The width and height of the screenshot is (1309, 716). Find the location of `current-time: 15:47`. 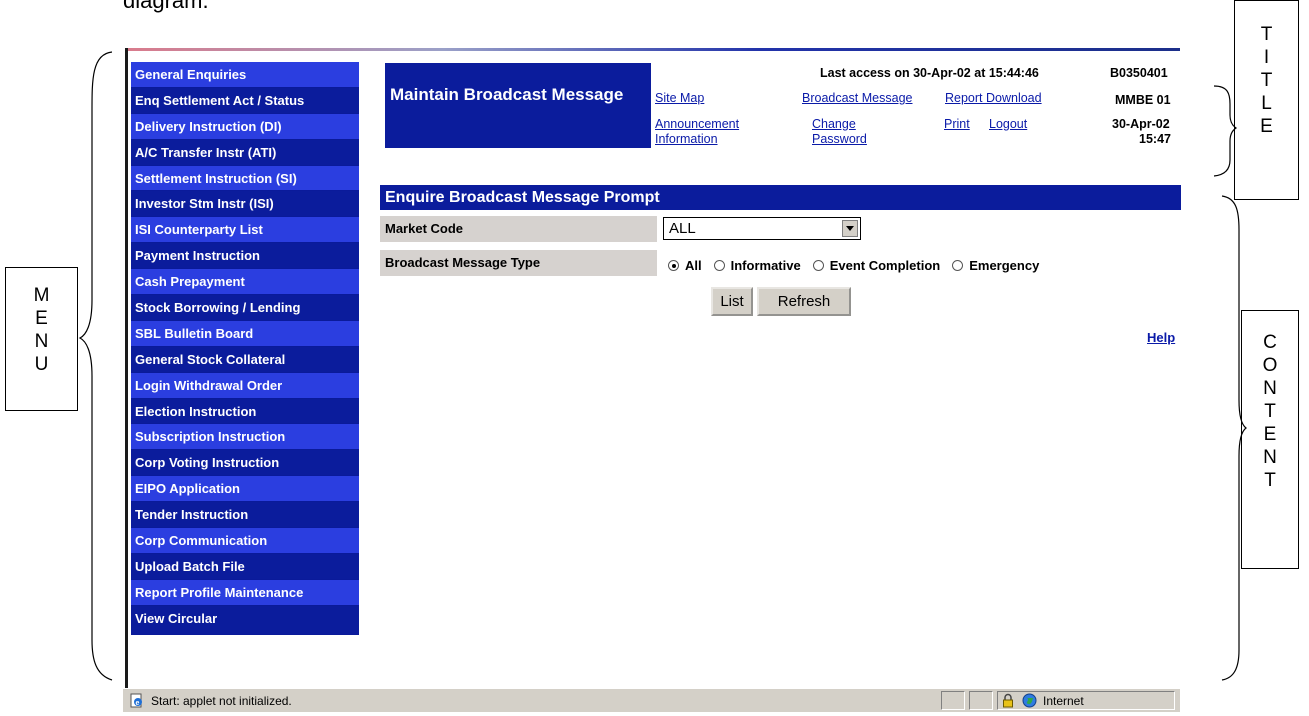

current-time: 15:47 is located at coordinates (1155, 139).